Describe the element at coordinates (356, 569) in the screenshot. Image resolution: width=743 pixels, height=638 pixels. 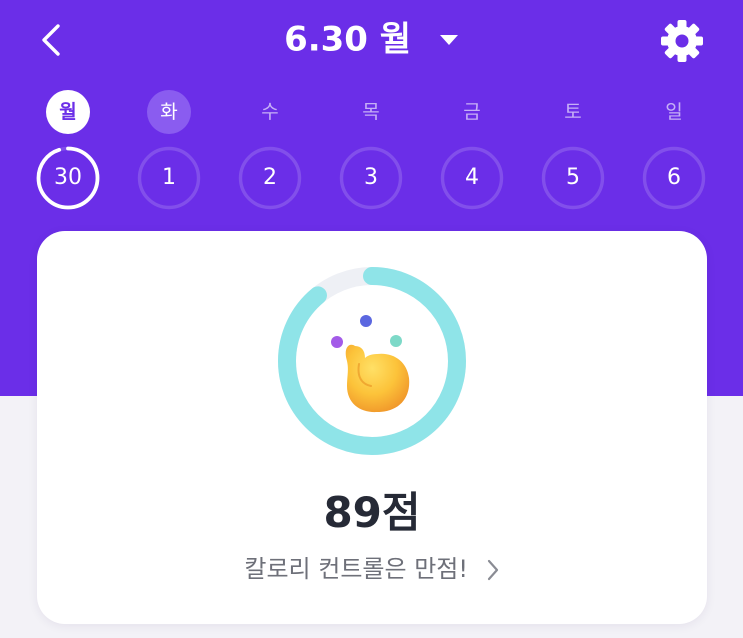
I see `score-message-text: 칼로리 컨트롤은 만점!` at that location.